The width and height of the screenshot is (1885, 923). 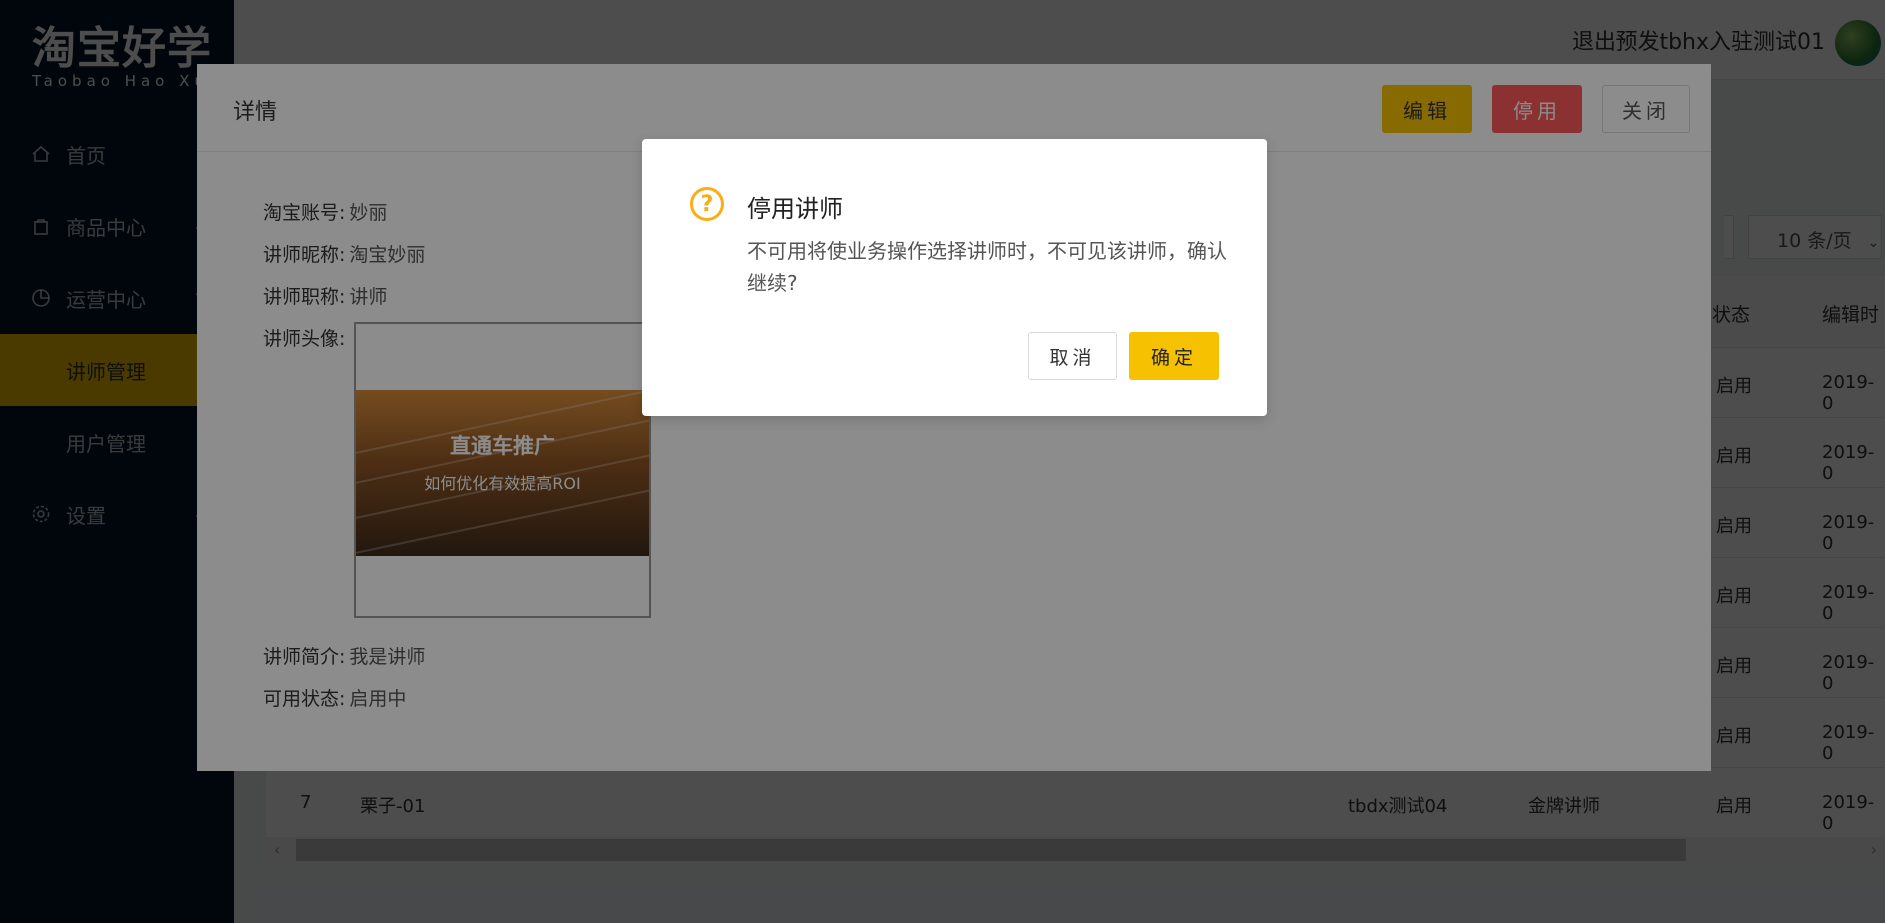 I want to click on confirm-button: 确定, so click(x=1174, y=356).